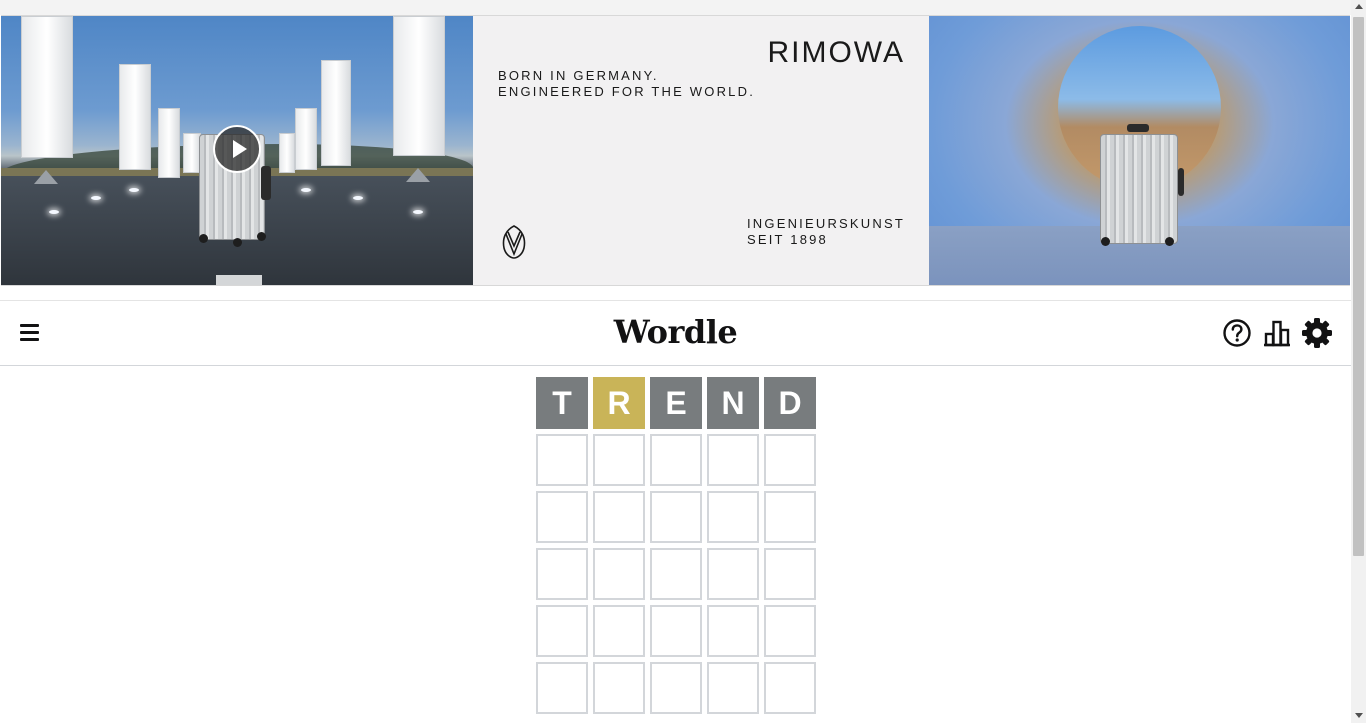 The image size is (1366, 723). I want to click on play-button, so click(237, 149).